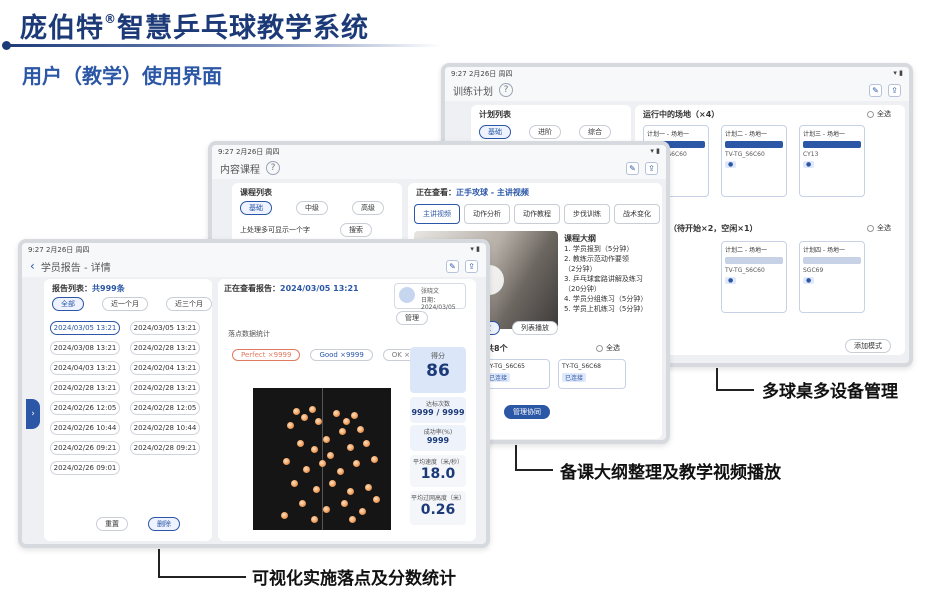 The height and width of the screenshot is (594, 934). What do you see at coordinates (527, 412) in the screenshot?
I see `sync-button: 管理协同` at bounding box center [527, 412].